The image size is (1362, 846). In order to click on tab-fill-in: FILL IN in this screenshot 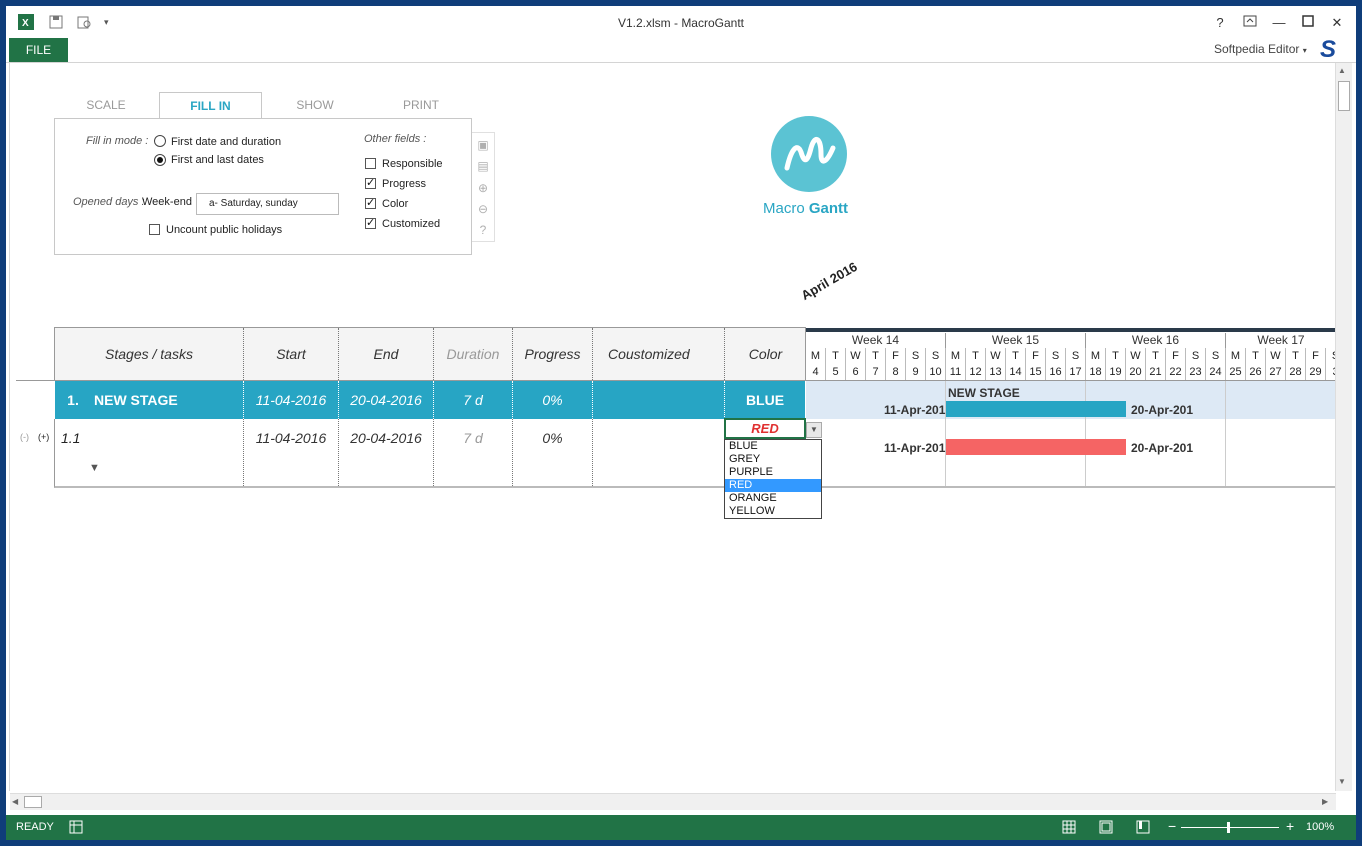, I will do `click(210, 105)`.